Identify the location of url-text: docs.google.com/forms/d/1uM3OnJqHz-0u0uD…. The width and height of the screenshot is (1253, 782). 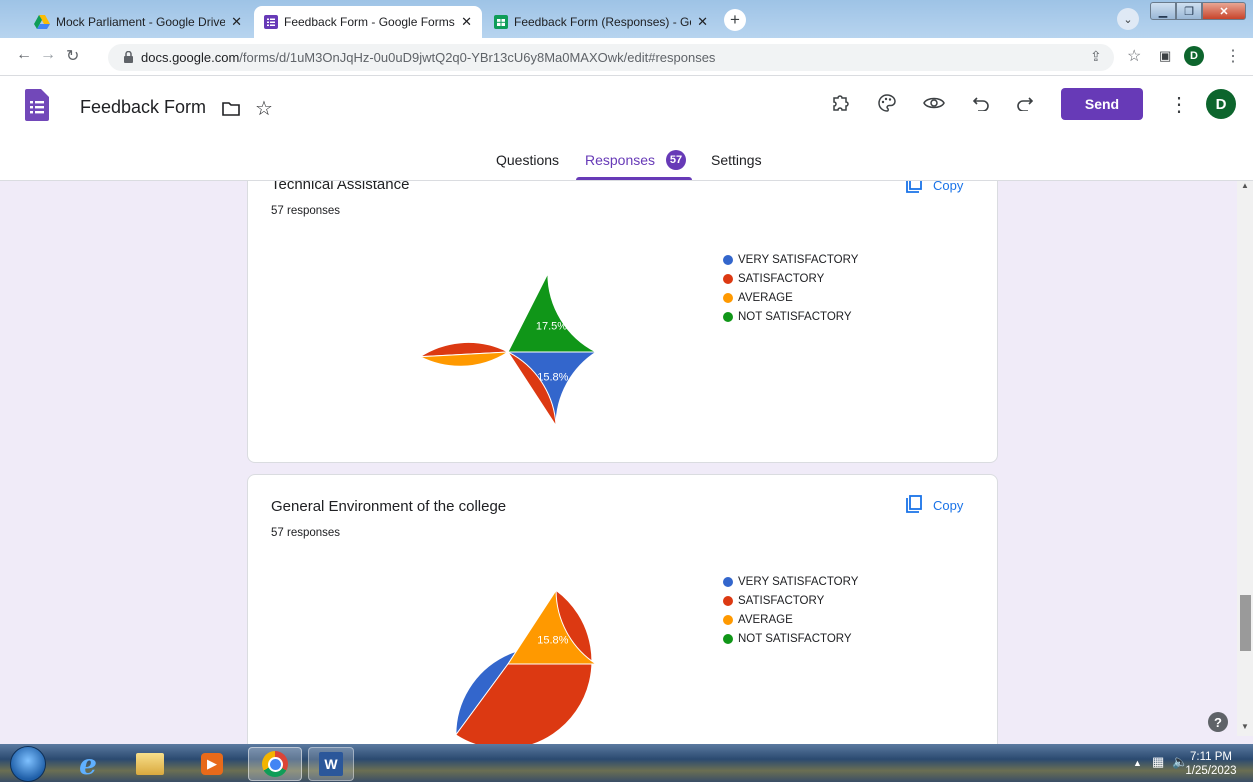
(428, 57).